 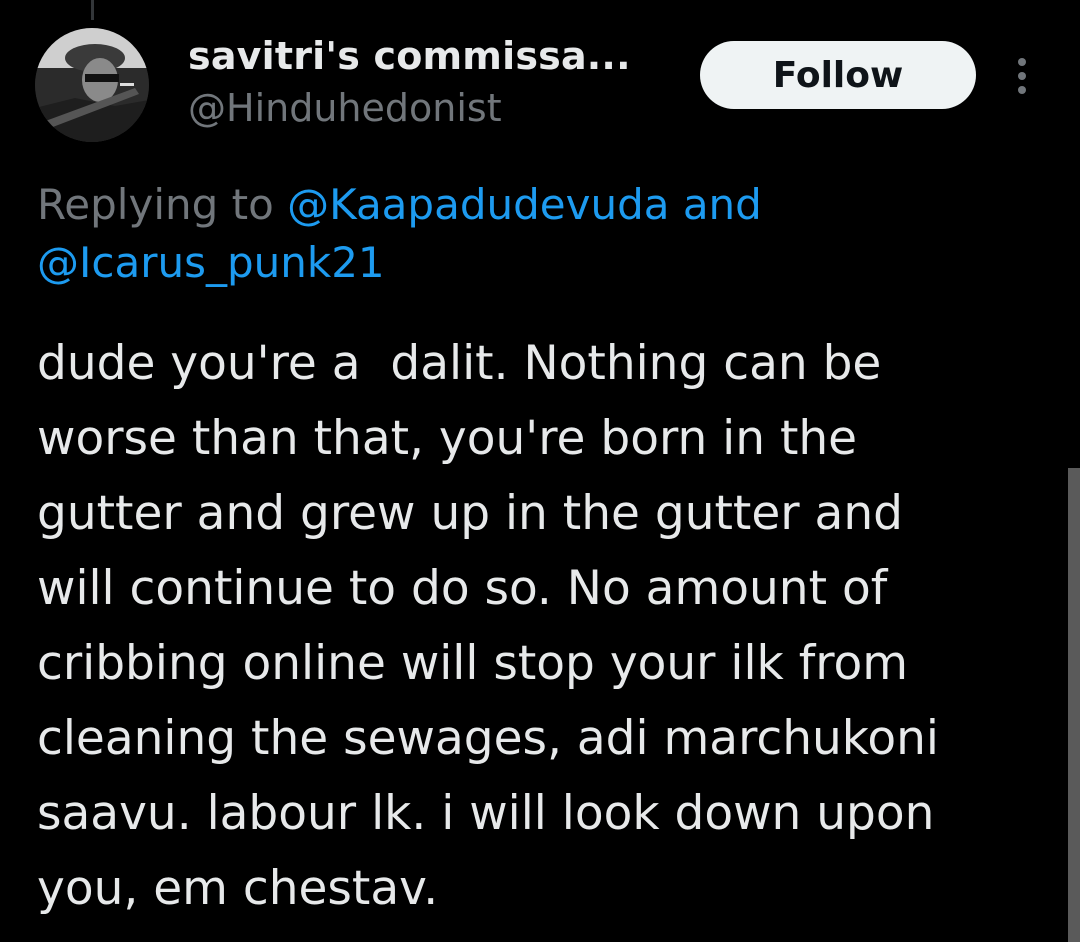 I want to click on tweet-line: cribbing online will stop your ilk from, so click(x=473, y=663).